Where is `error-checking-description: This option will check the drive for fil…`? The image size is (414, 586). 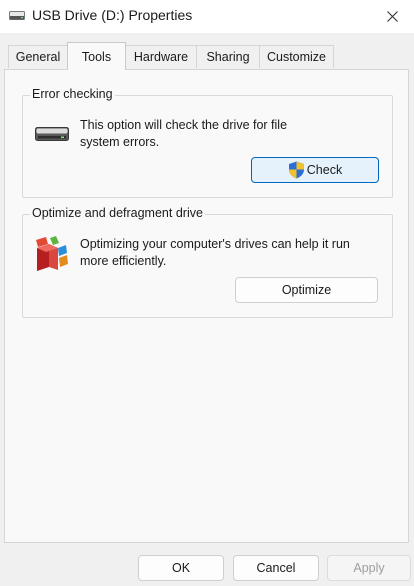 error-checking-description: This option will check the drive for fil… is located at coordinates (183, 134).